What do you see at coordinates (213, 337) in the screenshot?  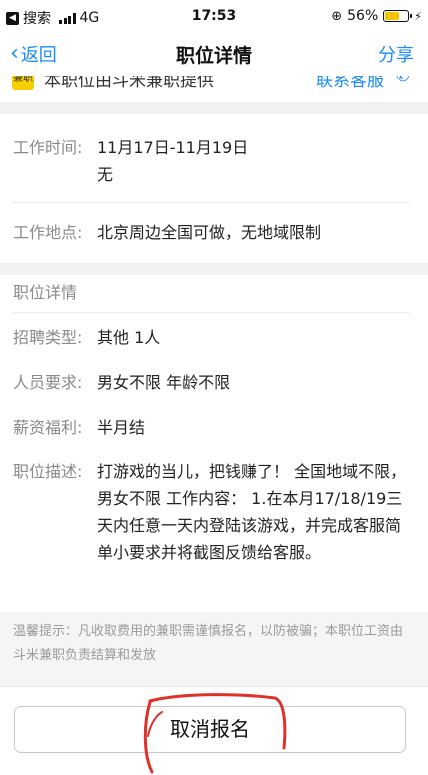 I see `detail-row: 招聘类型: 其他 1人` at bounding box center [213, 337].